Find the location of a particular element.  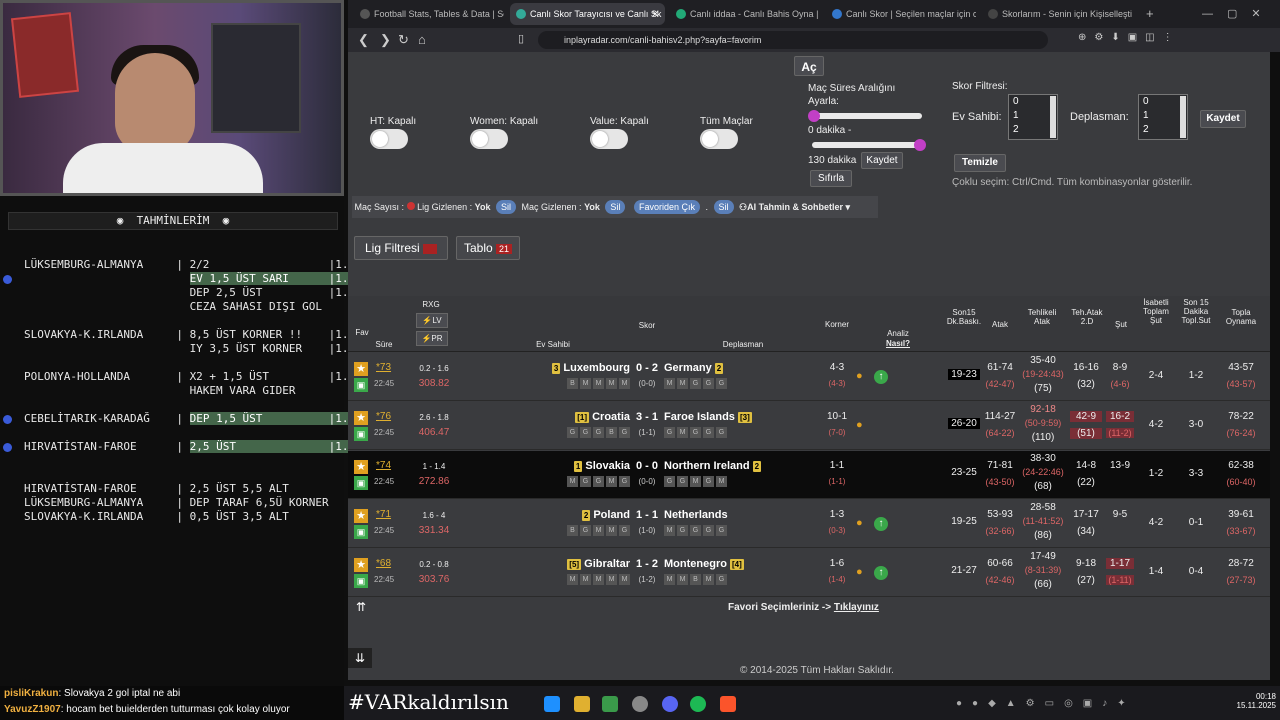

home-team: [1] Croatia is located at coordinates (602, 417).